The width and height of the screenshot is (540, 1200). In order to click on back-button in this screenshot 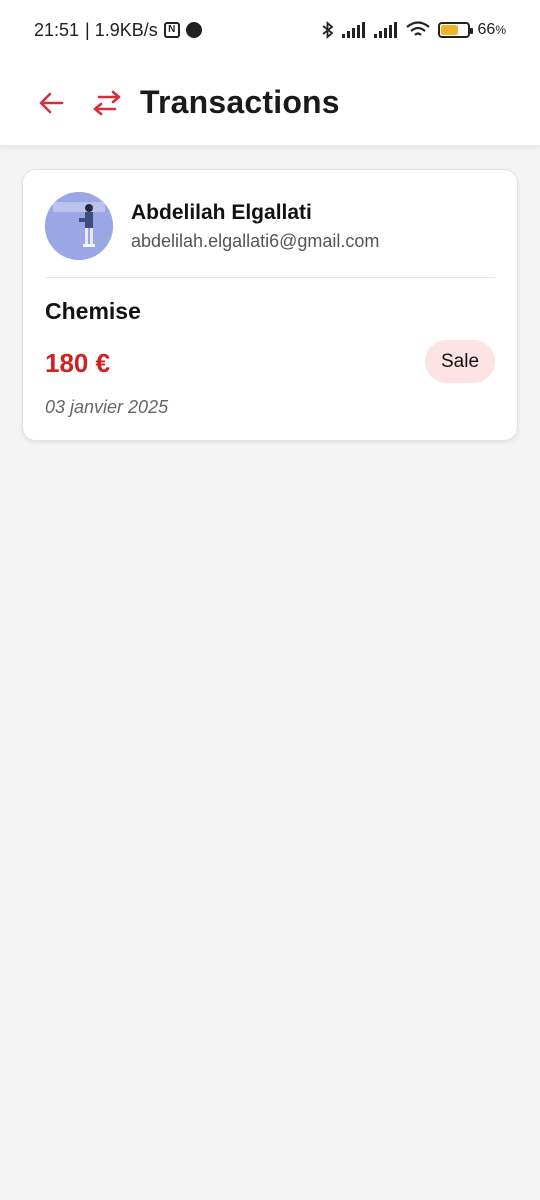, I will do `click(51, 103)`.